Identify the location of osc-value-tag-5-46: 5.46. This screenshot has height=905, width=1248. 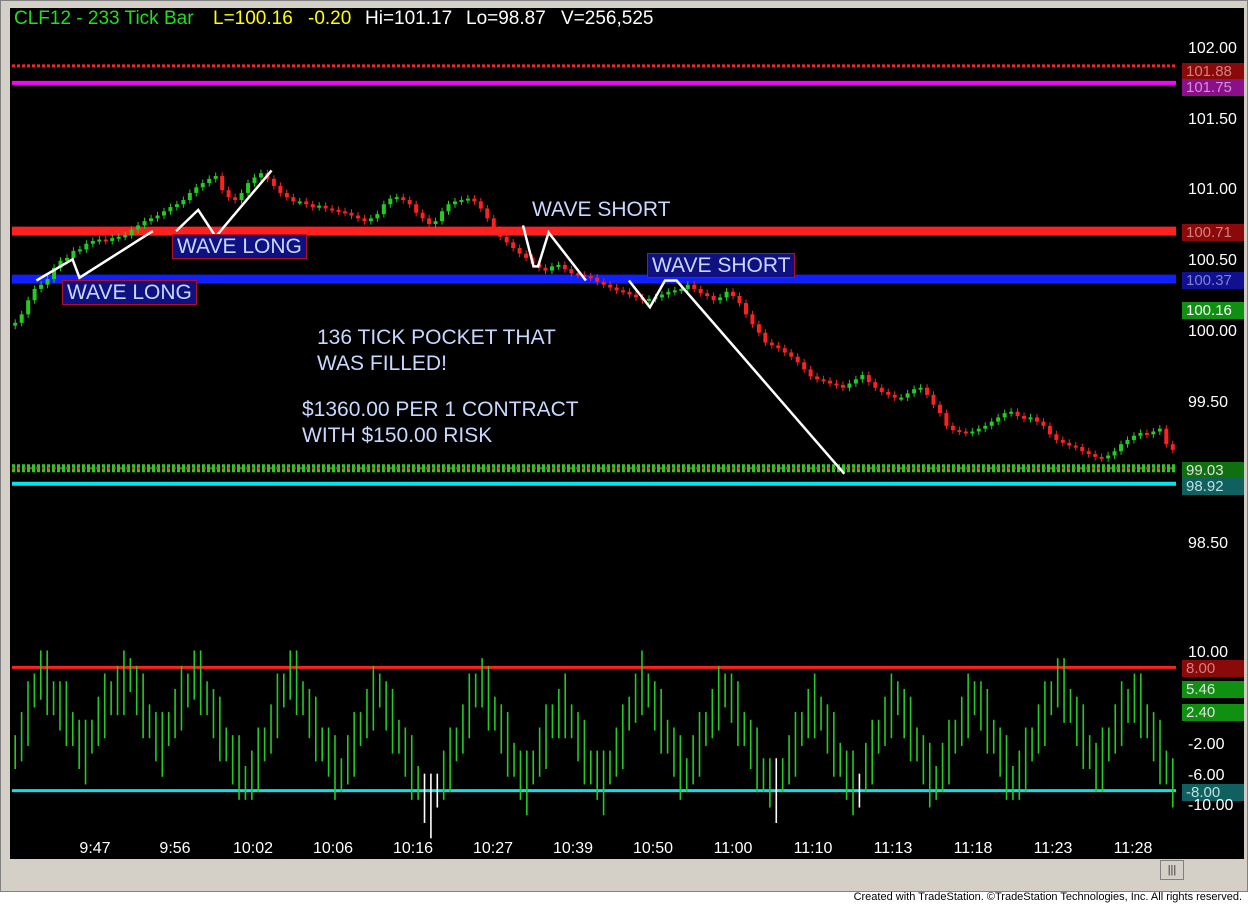
(1213, 689).